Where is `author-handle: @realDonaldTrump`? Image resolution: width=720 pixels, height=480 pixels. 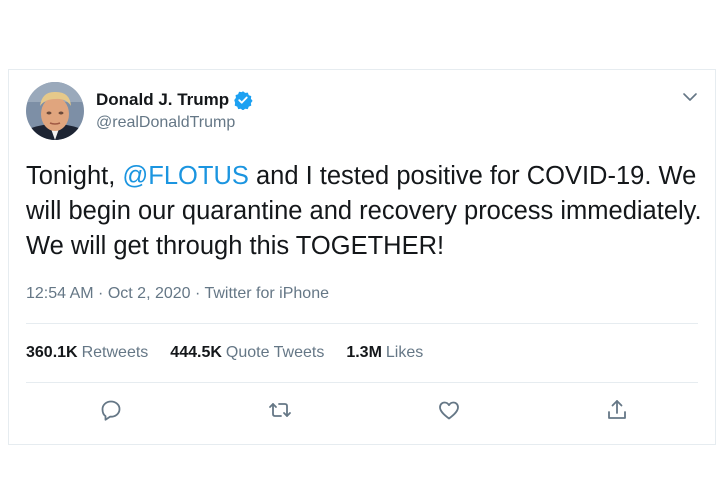 author-handle: @realDonaldTrump is located at coordinates (165, 123).